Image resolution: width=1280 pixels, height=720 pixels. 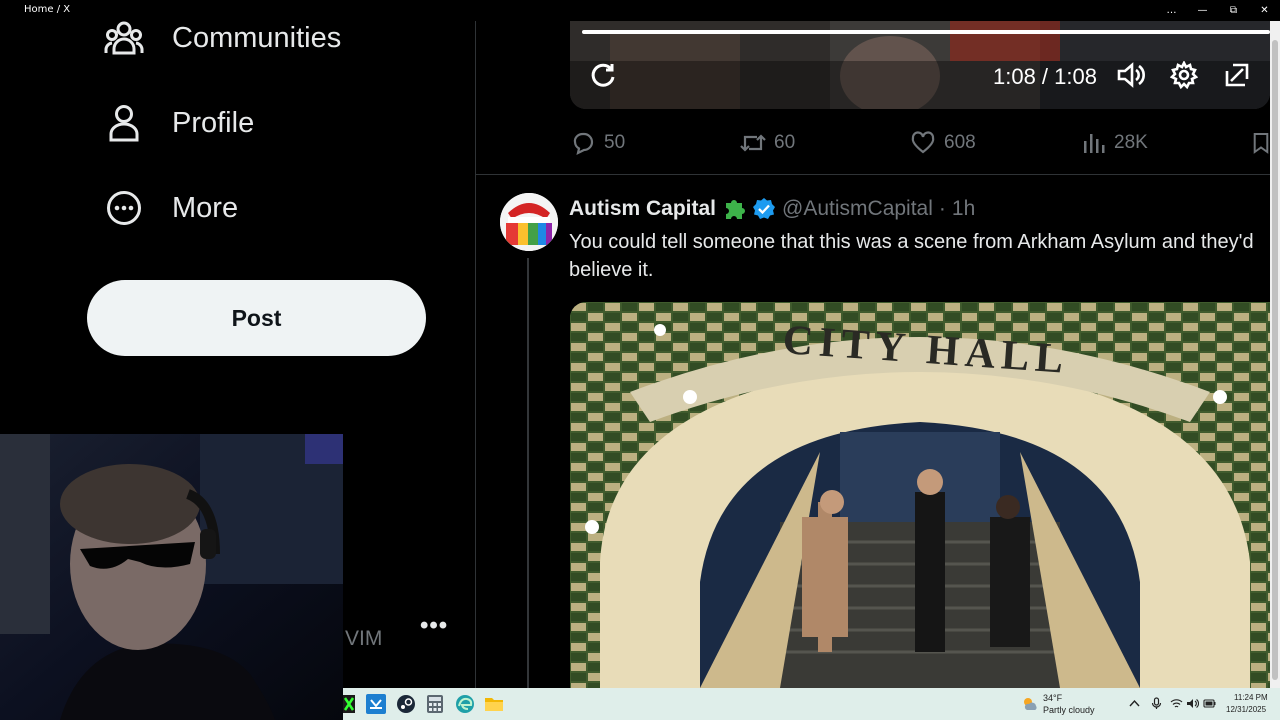 What do you see at coordinates (1246, 709) in the screenshot?
I see `clock-date: 12/31/2025` at bounding box center [1246, 709].